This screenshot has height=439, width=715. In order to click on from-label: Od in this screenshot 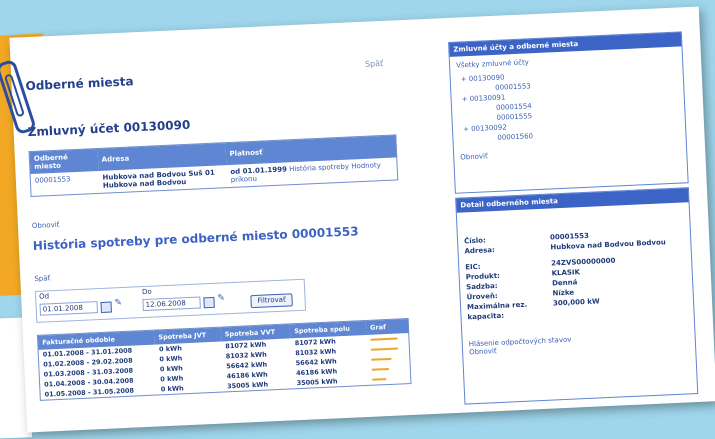, I will do `click(44, 296)`.